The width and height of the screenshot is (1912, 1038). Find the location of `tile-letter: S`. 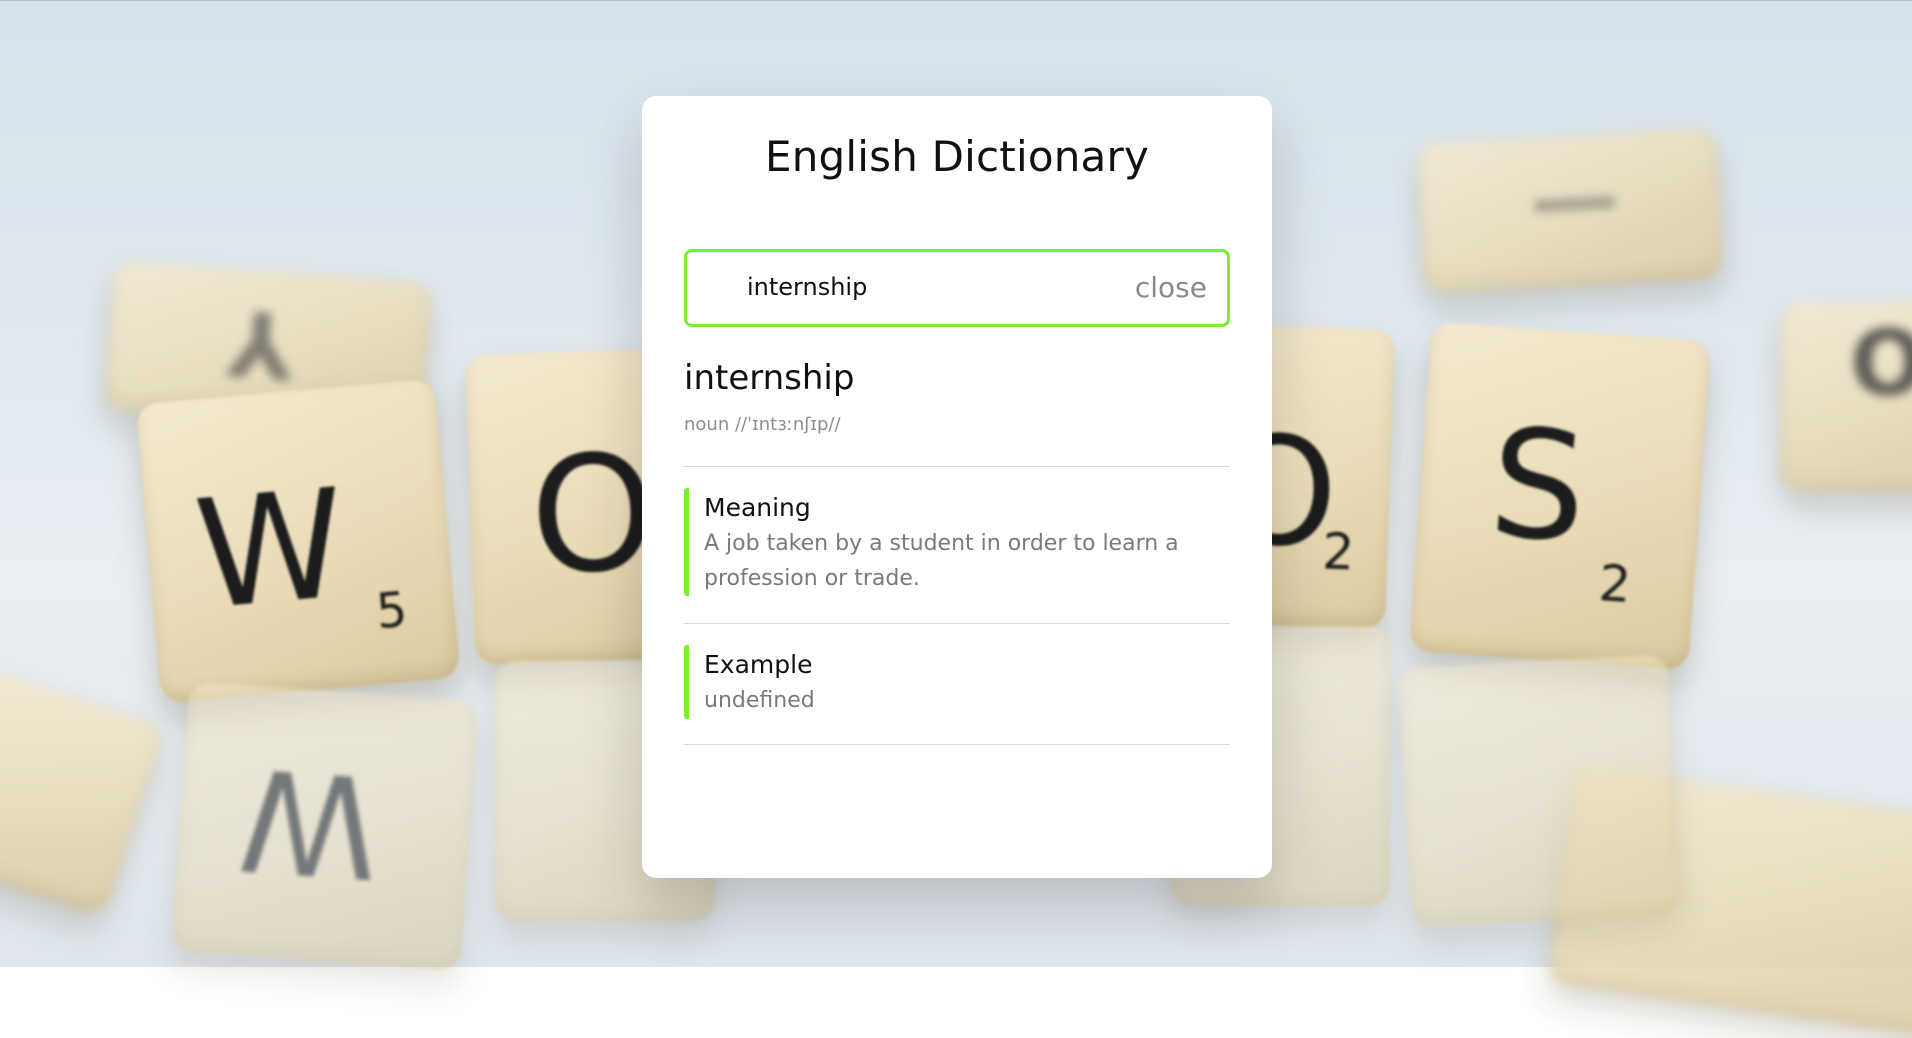

tile-letter: S is located at coordinates (1538, 486).